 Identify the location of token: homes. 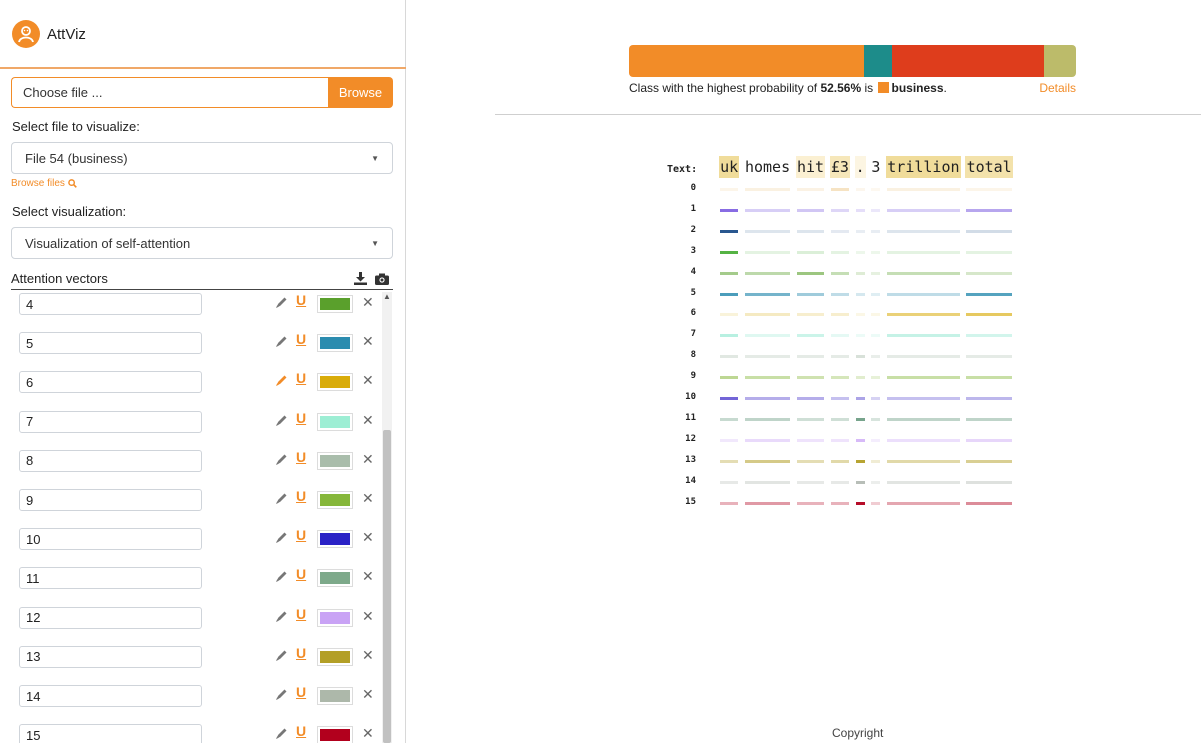
(767, 167).